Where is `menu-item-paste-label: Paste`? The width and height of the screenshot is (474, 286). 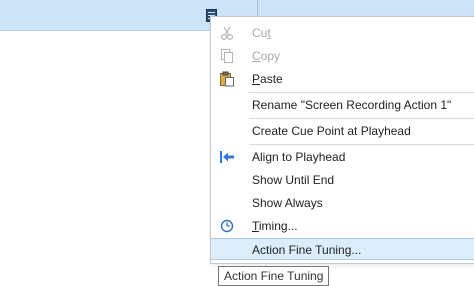 menu-item-paste-label: Paste is located at coordinates (267, 79).